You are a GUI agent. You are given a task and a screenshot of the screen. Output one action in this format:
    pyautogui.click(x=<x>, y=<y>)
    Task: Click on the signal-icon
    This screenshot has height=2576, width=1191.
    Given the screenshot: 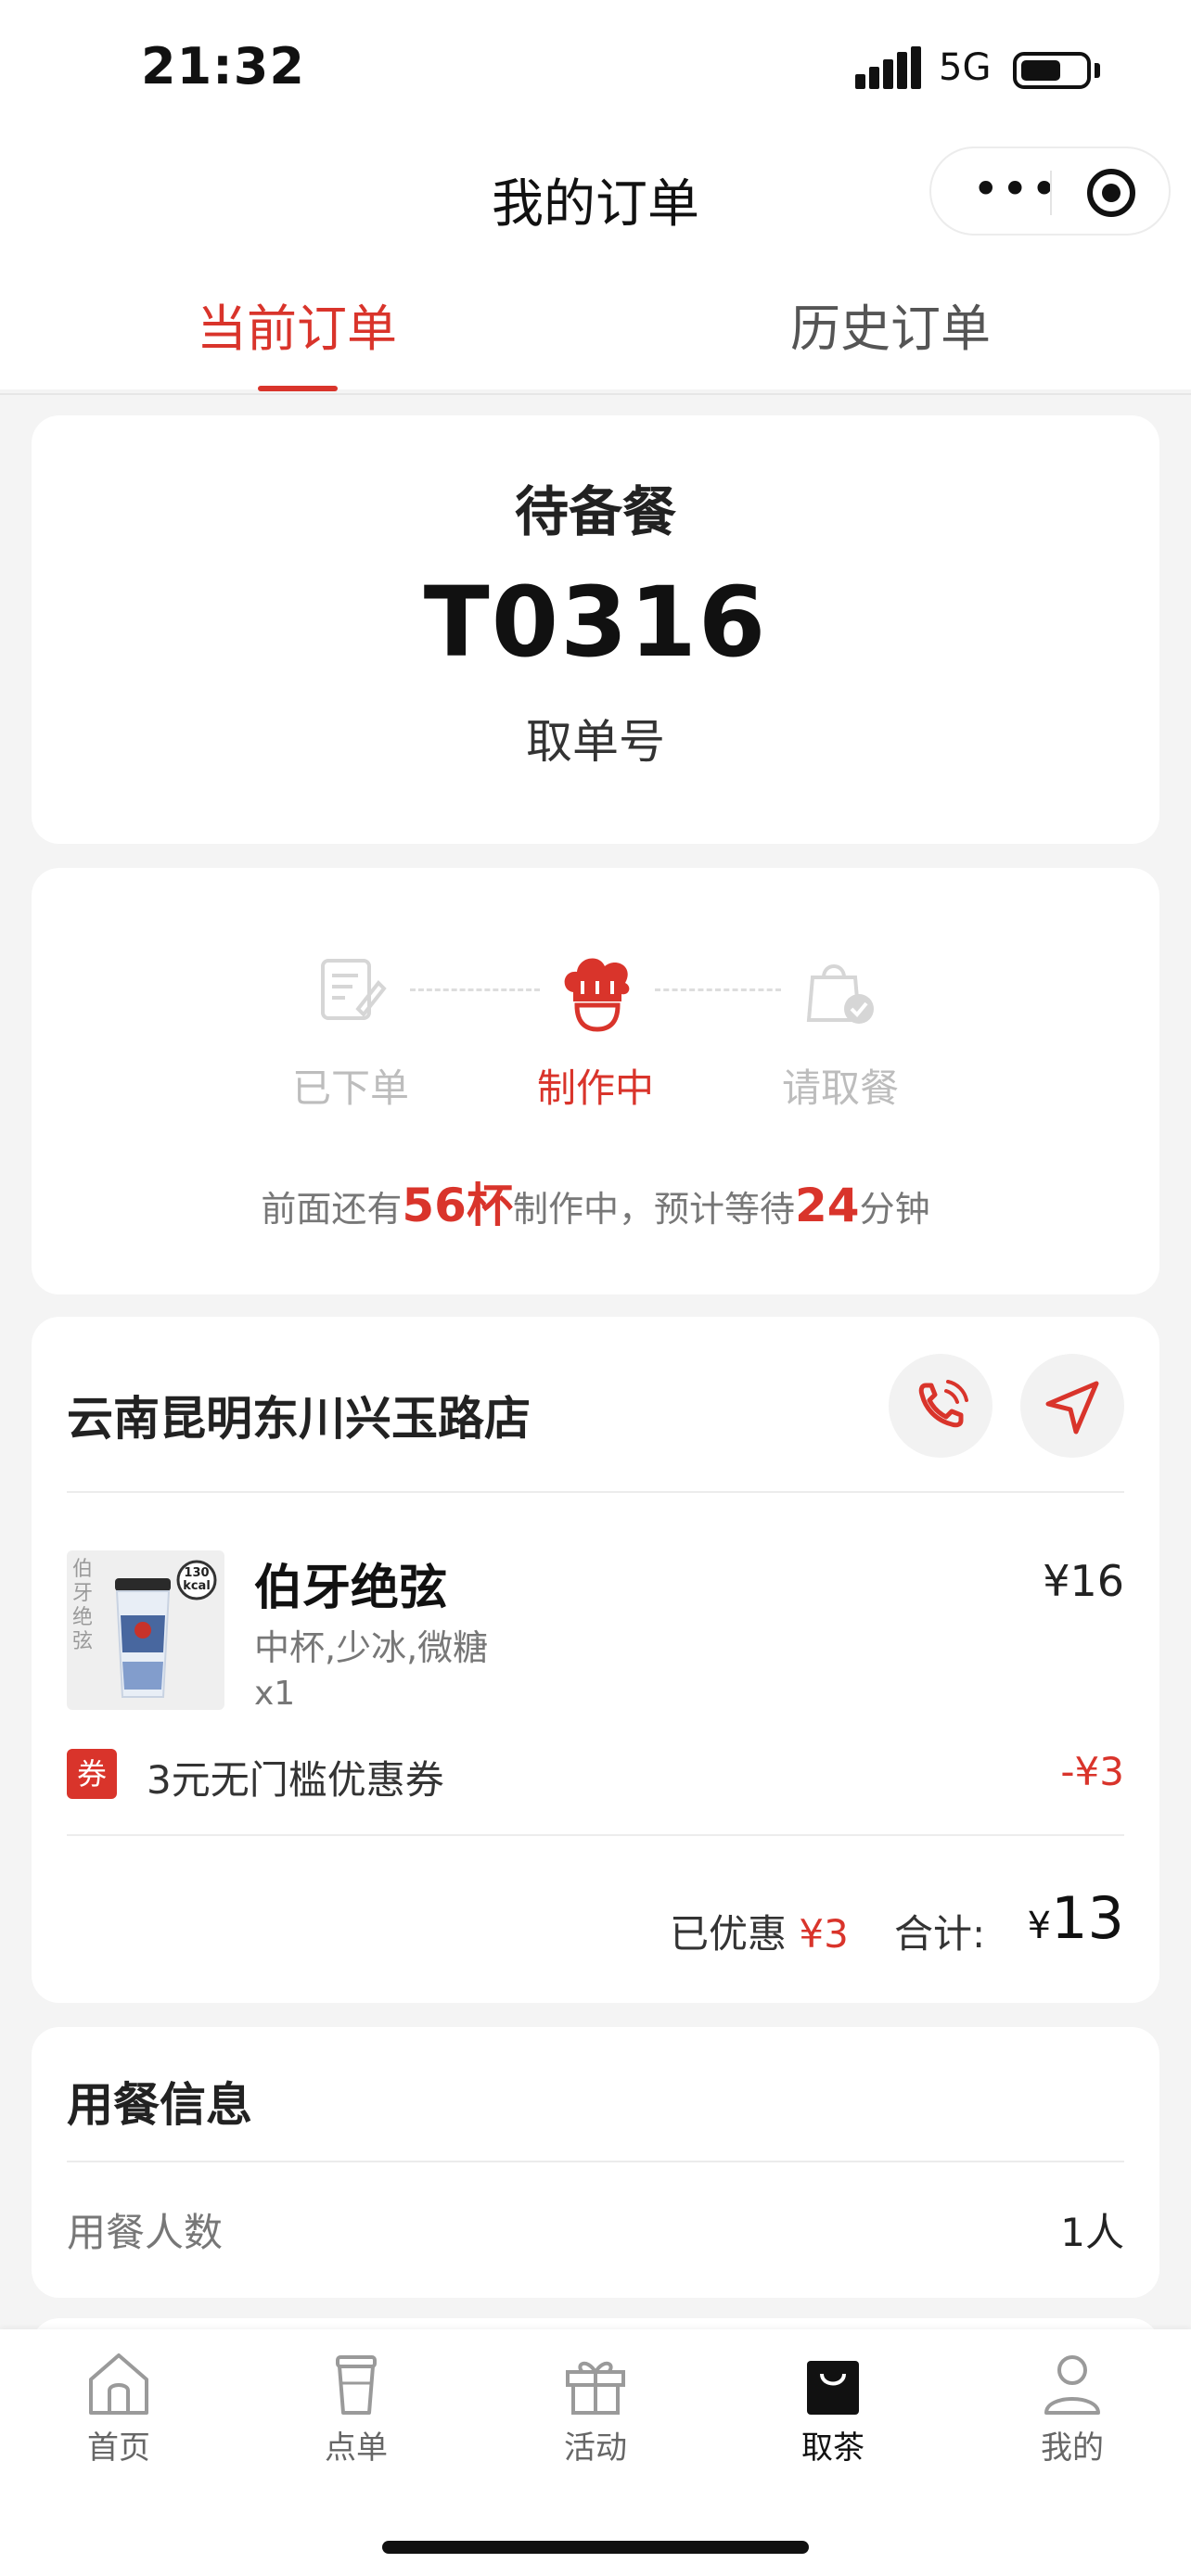 What is the action you would take?
    pyautogui.click(x=888, y=67)
    